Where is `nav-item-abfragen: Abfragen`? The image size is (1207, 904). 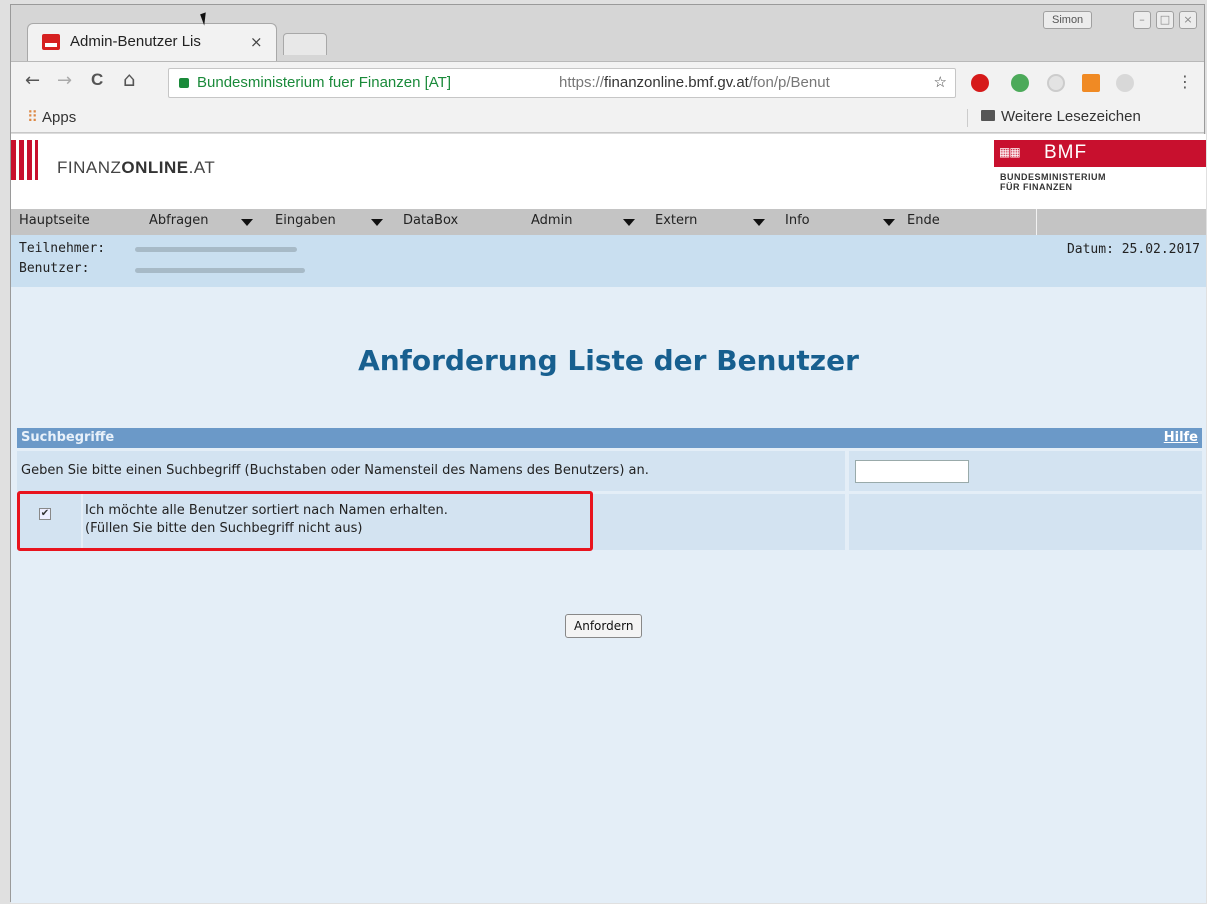
nav-item-abfragen: Abfragen is located at coordinates (197, 222).